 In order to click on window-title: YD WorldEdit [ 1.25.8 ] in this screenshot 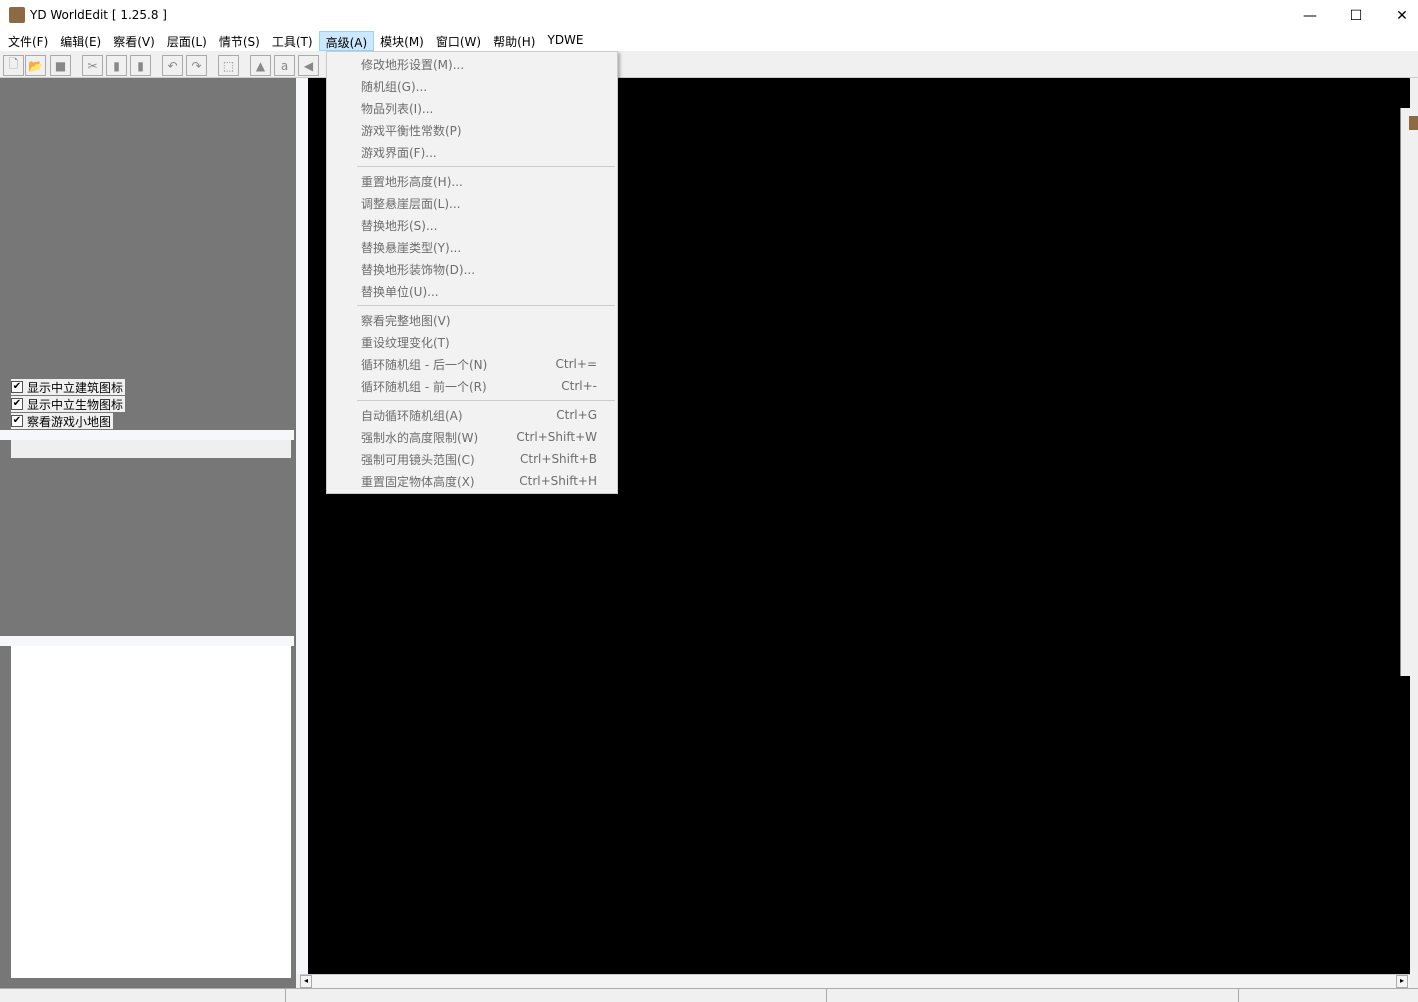, I will do `click(98, 15)`.